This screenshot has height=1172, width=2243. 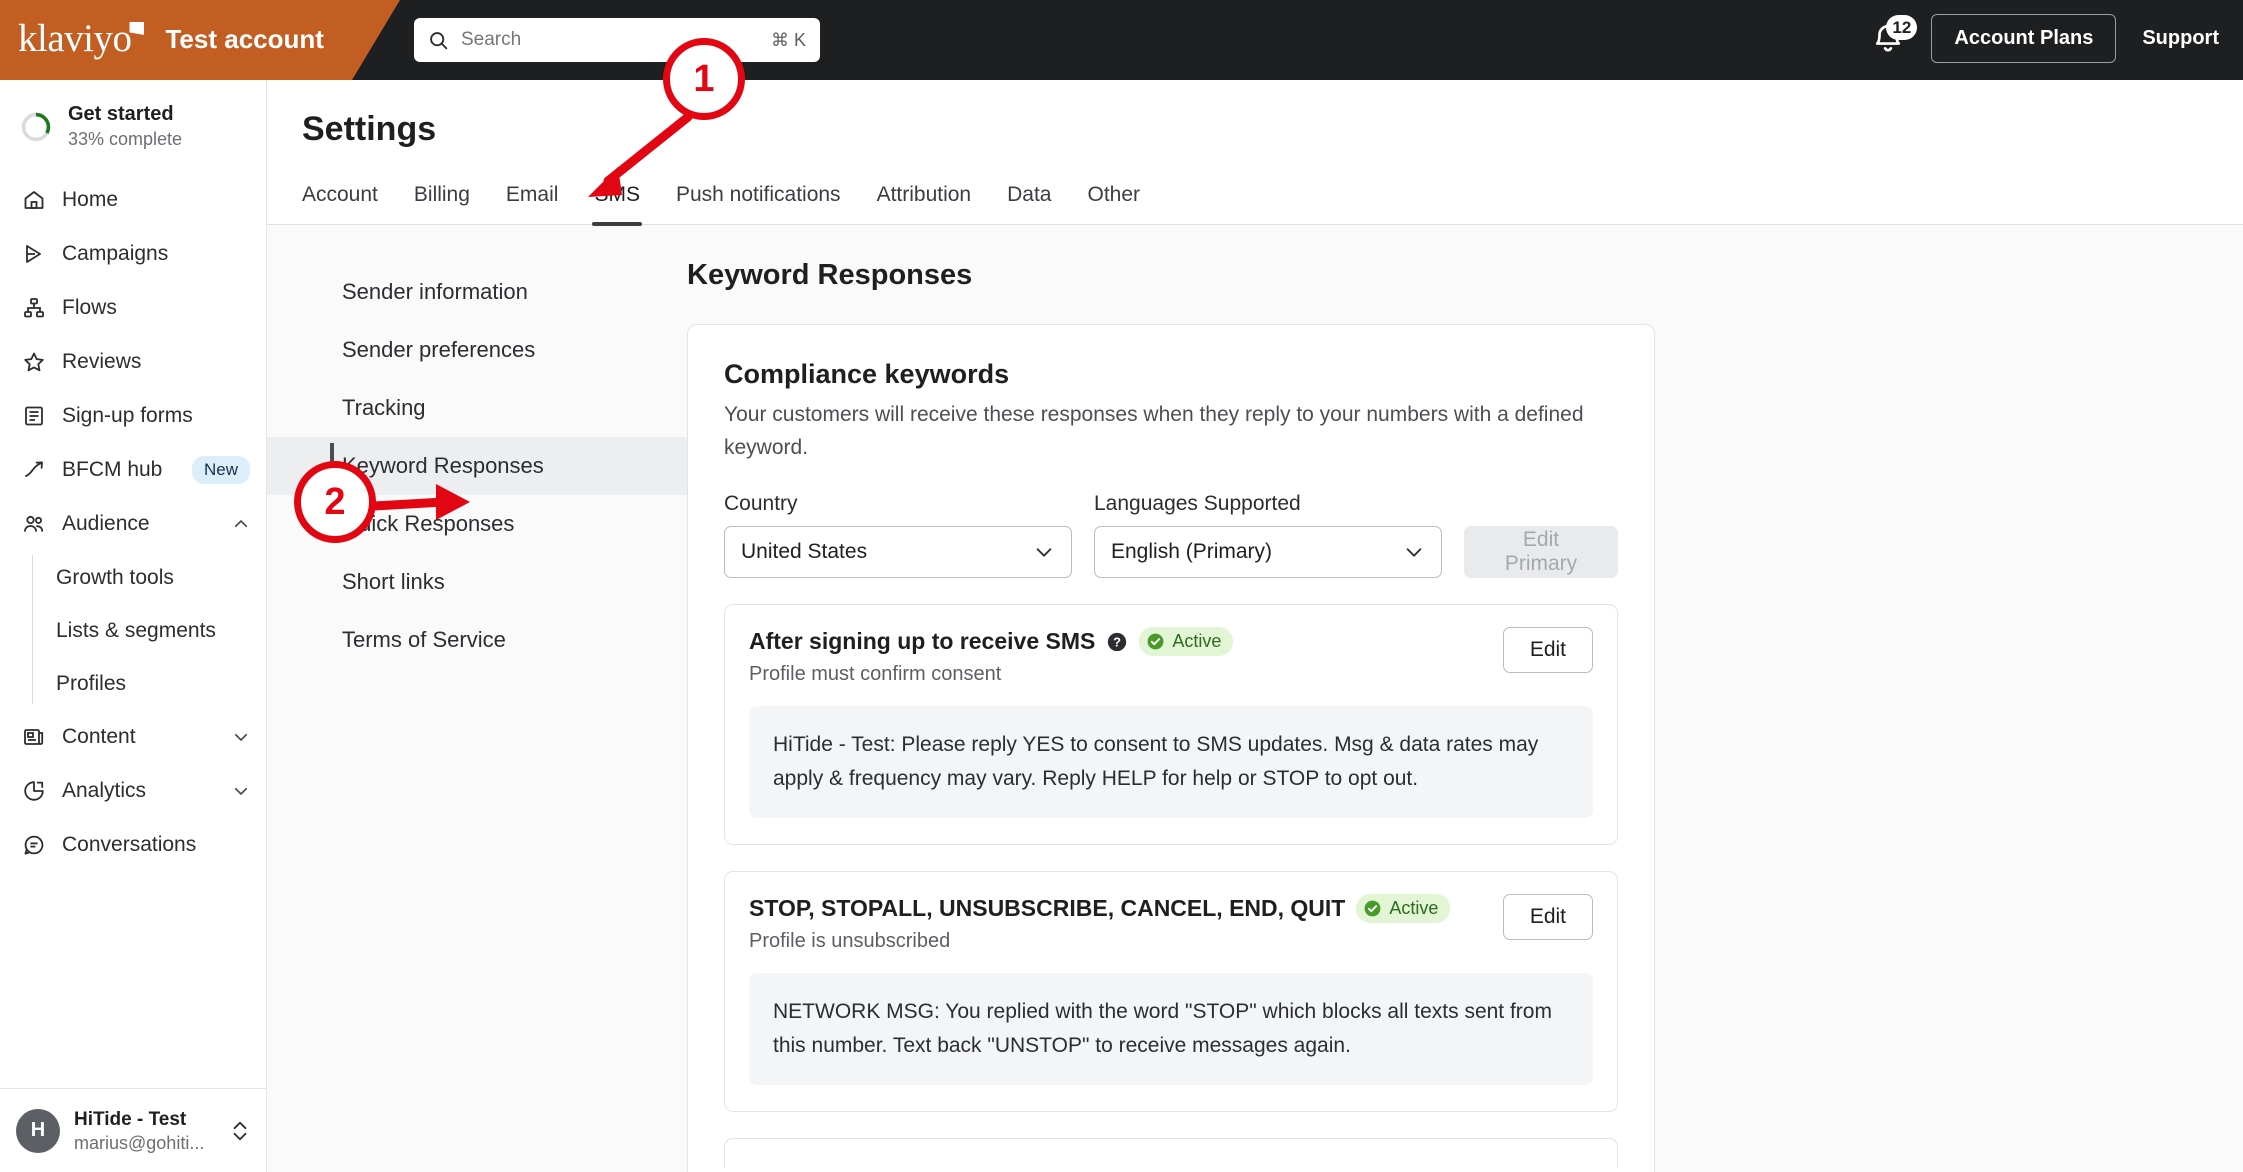 What do you see at coordinates (477, 466) in the screenshot?
I see `subnav-keyword-responses: Keyword Responses` at bounding box center [477, 466].